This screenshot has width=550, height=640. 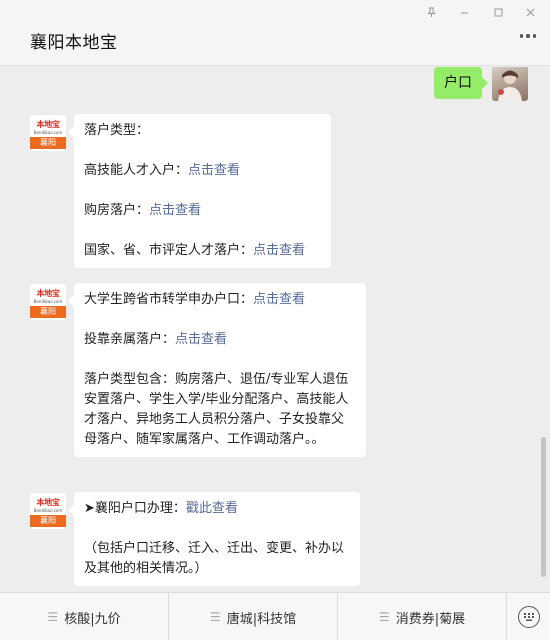 What do you see at coordinates (161, 508) in the screenshot?
I see `message-line: ➤襄阳户口办理：戳此查看` at bounding box center [161, 508].